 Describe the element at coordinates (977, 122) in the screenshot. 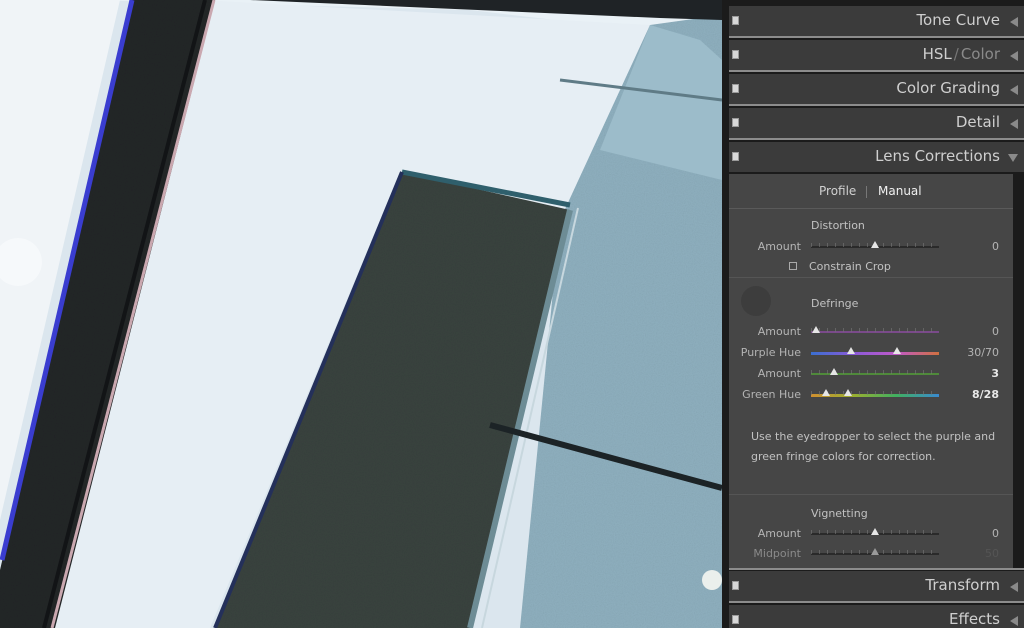

I see `detail-title: Detail` at that location.